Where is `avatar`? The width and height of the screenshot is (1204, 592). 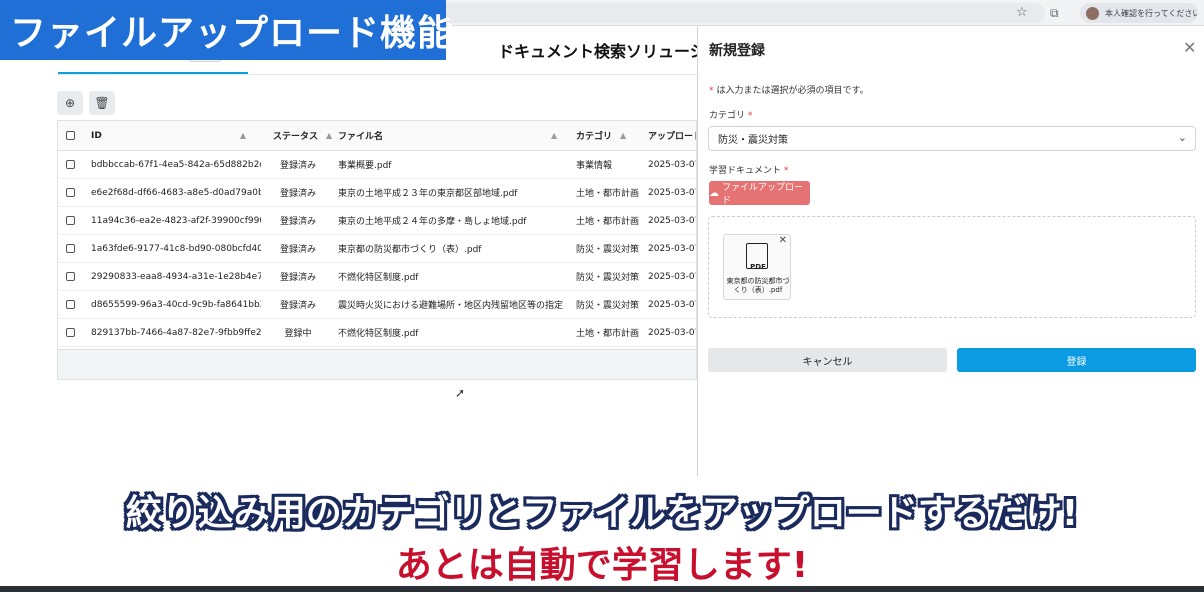 avatar is located at coordinates (1092, 13).